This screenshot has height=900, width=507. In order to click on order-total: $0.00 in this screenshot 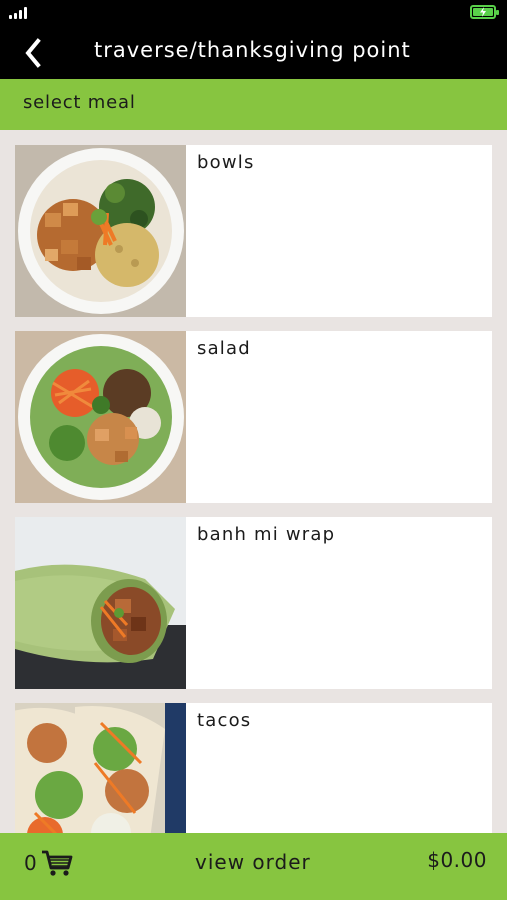, I will do `click(457, 860)`.